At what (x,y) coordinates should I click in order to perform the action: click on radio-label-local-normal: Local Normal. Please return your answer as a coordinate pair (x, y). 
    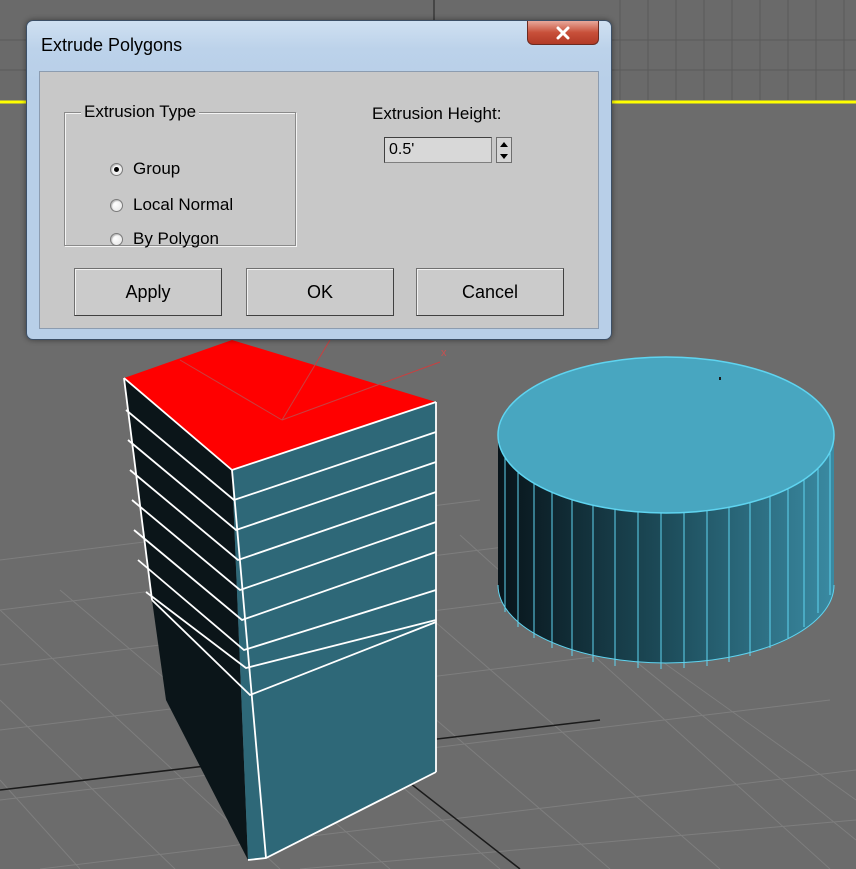
    Looking at the image, I should click on (183, 204).